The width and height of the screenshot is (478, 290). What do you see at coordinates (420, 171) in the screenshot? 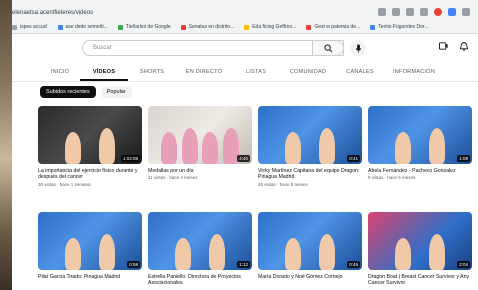
I see `video-title: Abela Fernández - Pacheco Gonzalez` at bounding box center [420, 171].